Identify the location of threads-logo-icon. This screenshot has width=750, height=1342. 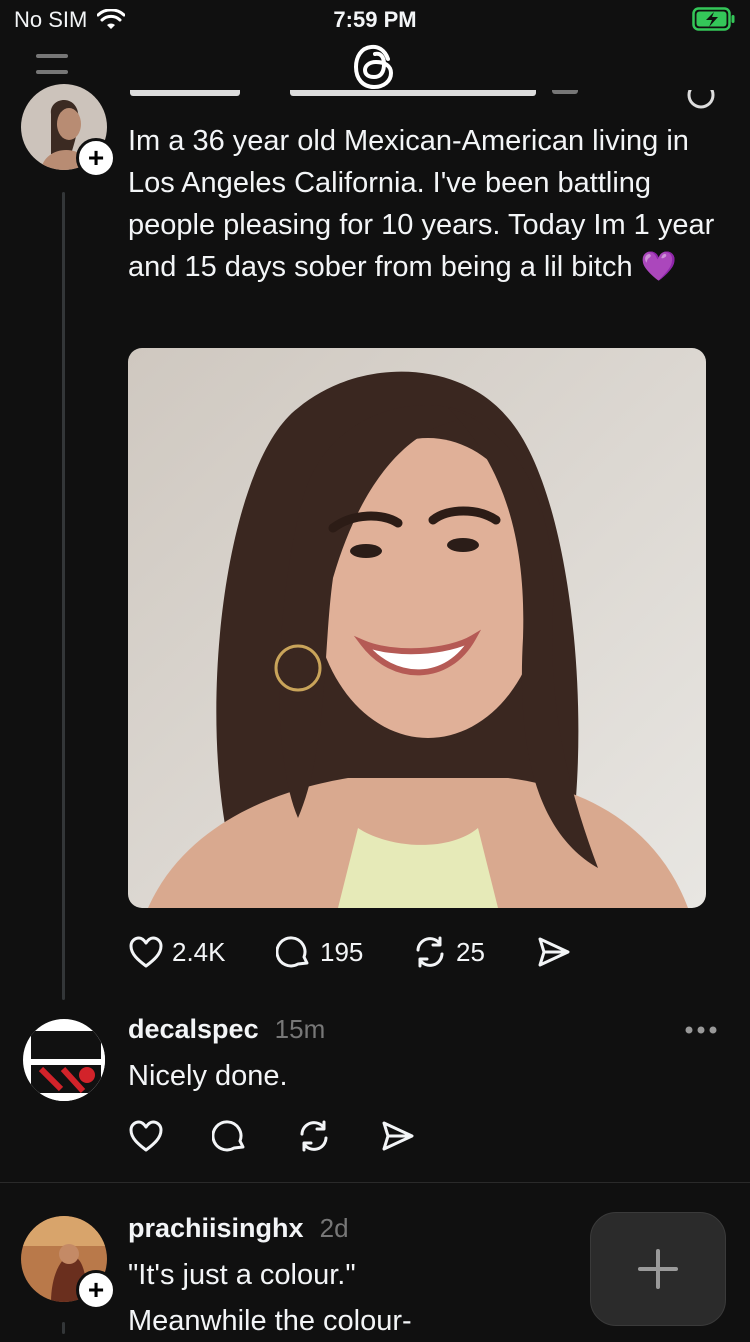
(375, 69).